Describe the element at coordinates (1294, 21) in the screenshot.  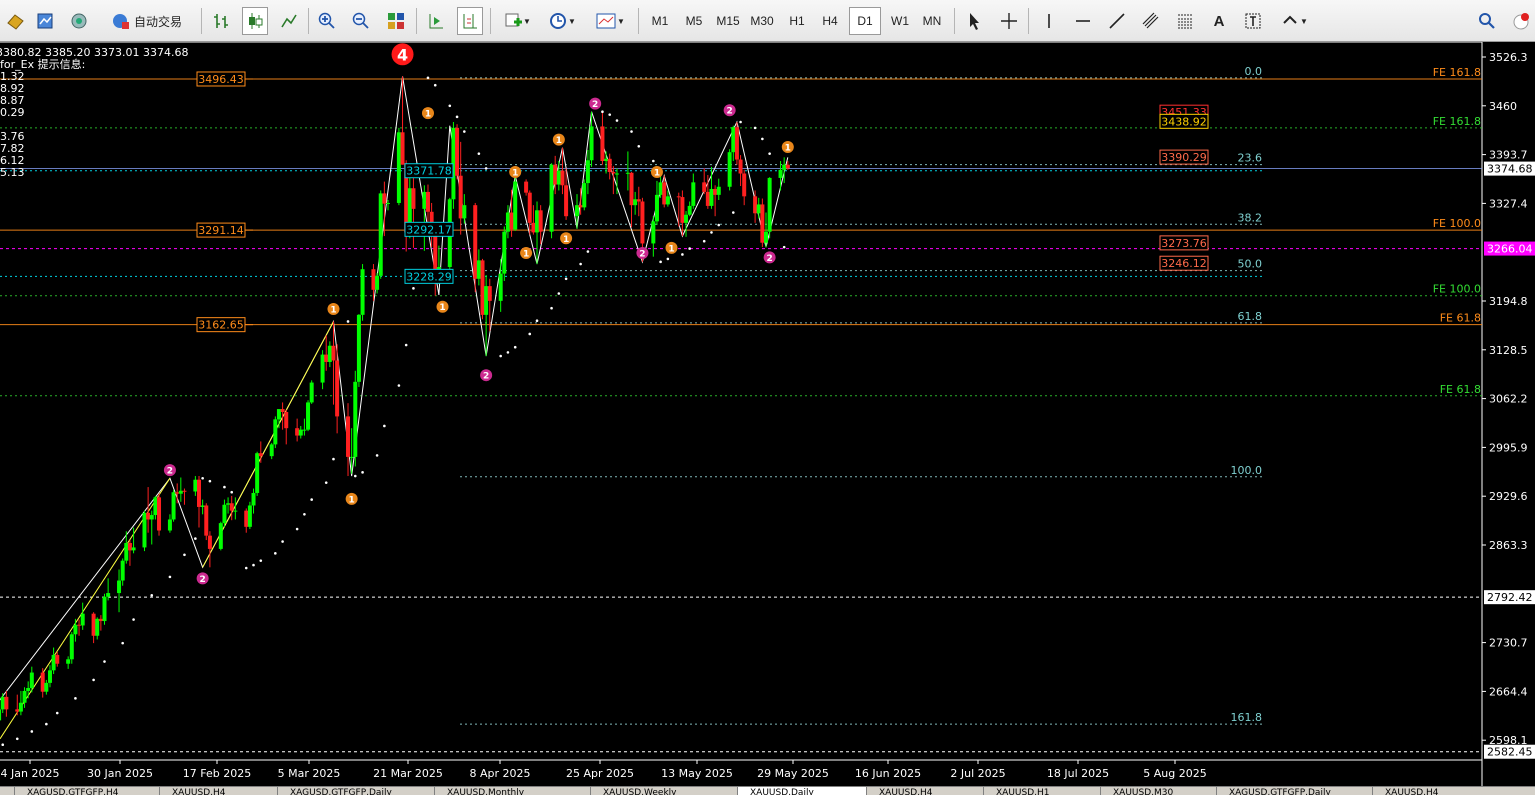
I see `arrows-dropdown: ▼` at that location.